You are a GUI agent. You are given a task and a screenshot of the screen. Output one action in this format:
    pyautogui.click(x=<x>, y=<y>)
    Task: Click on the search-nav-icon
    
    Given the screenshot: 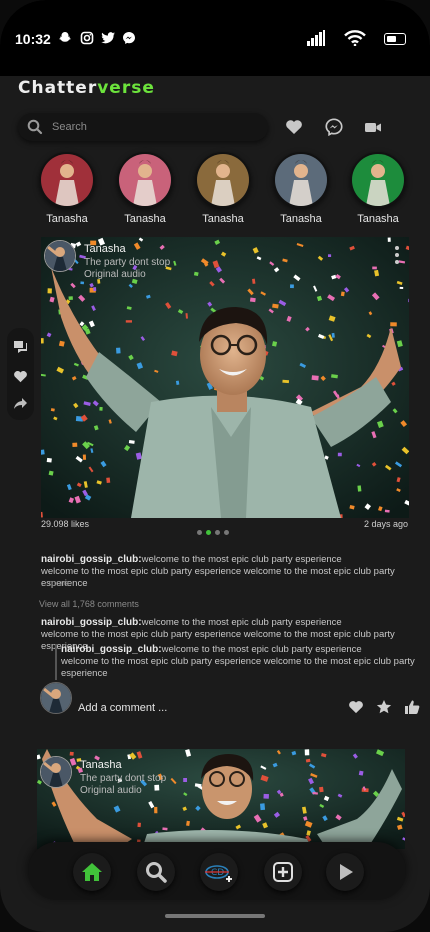 What is the action you would take?
    pyautogui.click(x=156, y=872)
    